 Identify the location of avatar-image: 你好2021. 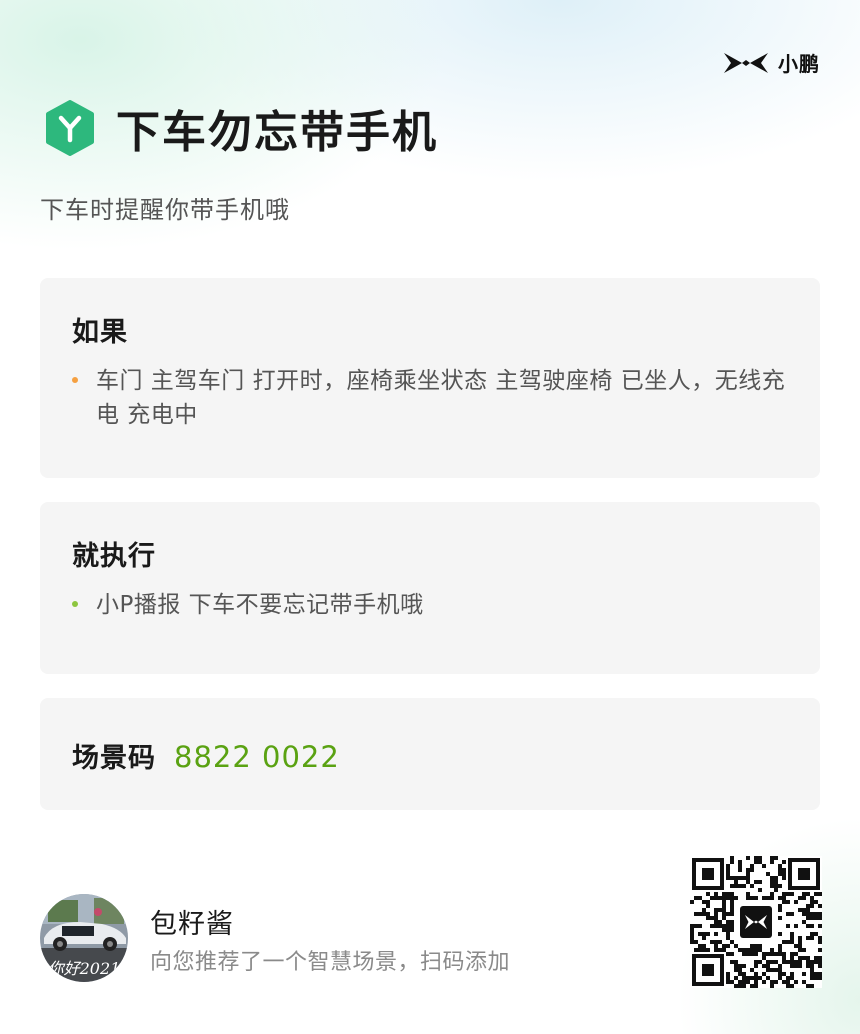
(84, 938).